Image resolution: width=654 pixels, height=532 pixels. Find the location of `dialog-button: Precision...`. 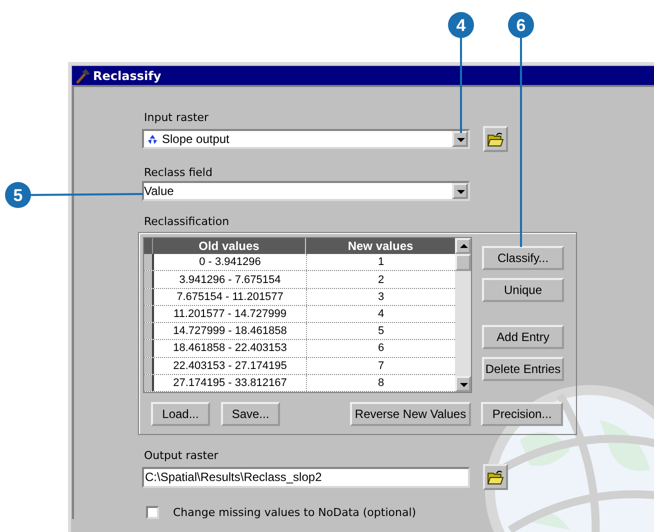

dialog-button: Precision... is located at coordinates (522, 414).